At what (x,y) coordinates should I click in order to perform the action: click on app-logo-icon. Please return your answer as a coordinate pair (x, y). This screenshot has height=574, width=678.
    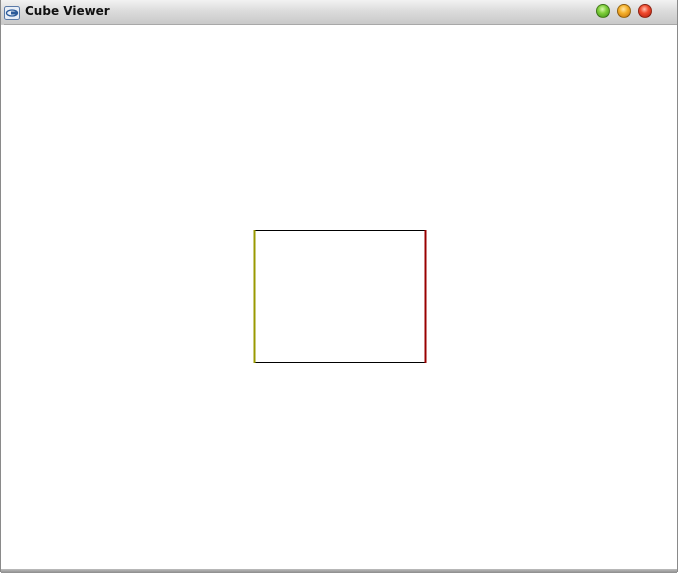
    Looking at the image, I should click on (12, 12).